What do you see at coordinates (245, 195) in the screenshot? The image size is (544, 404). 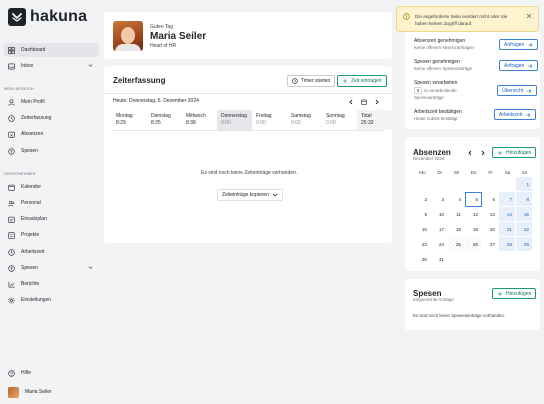 I see `copy-entries-label: Zeiteinträge kopieren` at bounding box center [245, 195].